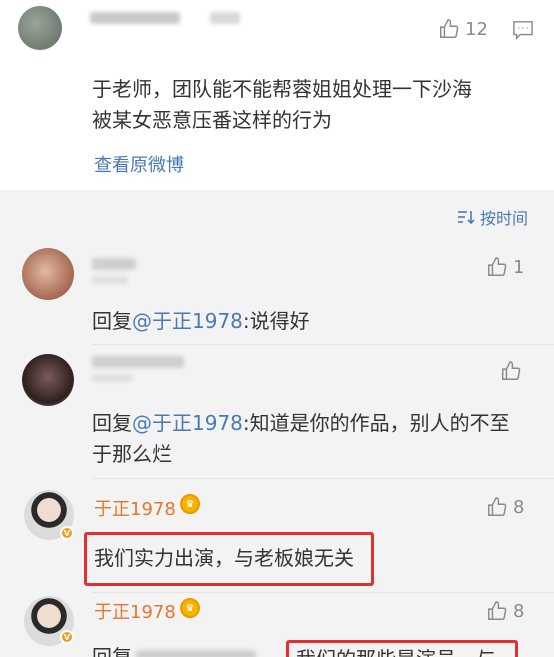  What do you see at coordinates (276, 321) in the screenshot?
I see `reply-body: :说得好` at bounding box center [276, 321].